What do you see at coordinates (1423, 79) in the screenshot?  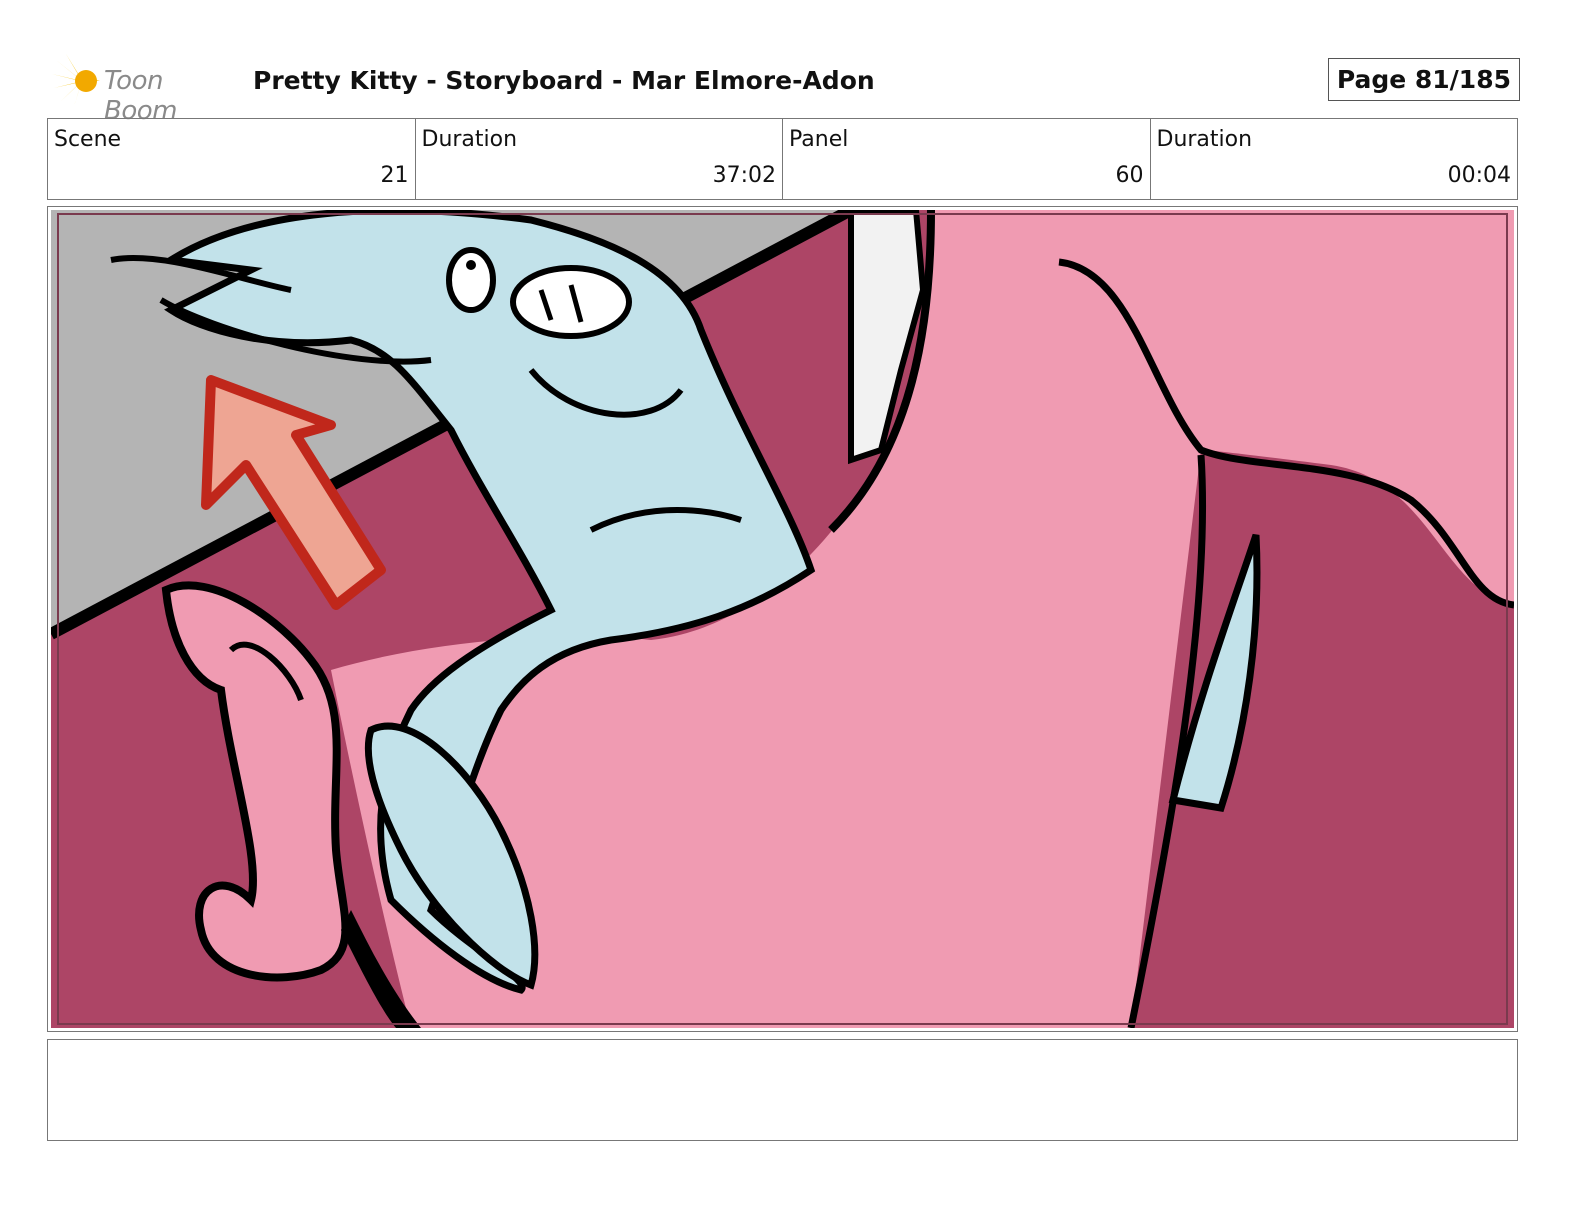 I see `page-counter: Page 81/185` at bounding box center [1423, 79].